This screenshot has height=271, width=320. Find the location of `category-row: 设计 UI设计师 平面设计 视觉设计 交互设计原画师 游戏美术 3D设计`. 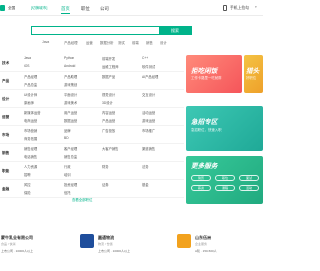

category-row: 设计 UI设计师 平面设计 视觉设计 交互设计原画师 游戏美术 3D设计 is located at coordinates (92, 99).